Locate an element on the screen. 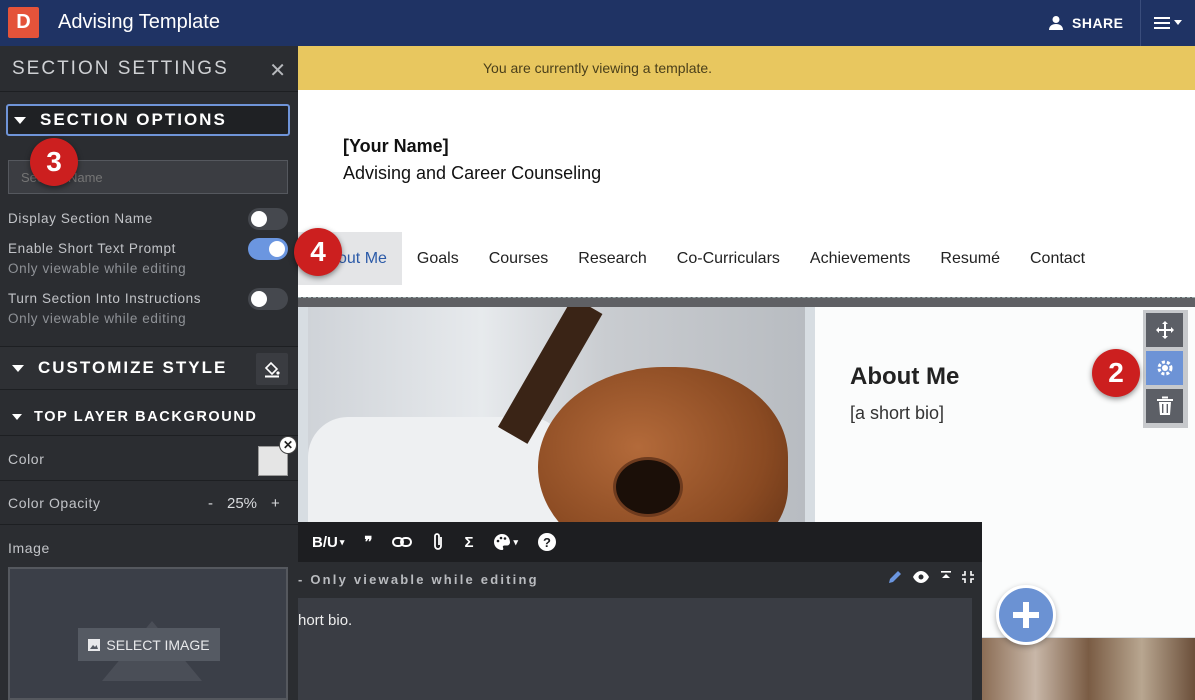 The height and width of the screenshot is (700, 1195). short-text-prompt-toggle is located at coordinates (268, 249).